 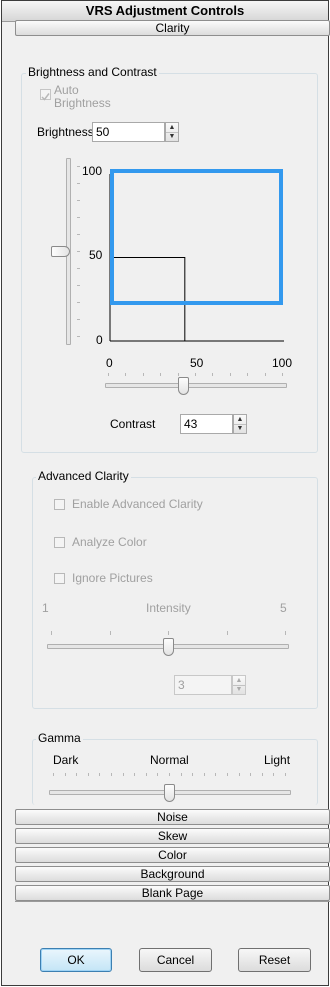 I want to click on blank-page-section-button: Blank Page, so click(x=172, y=893).